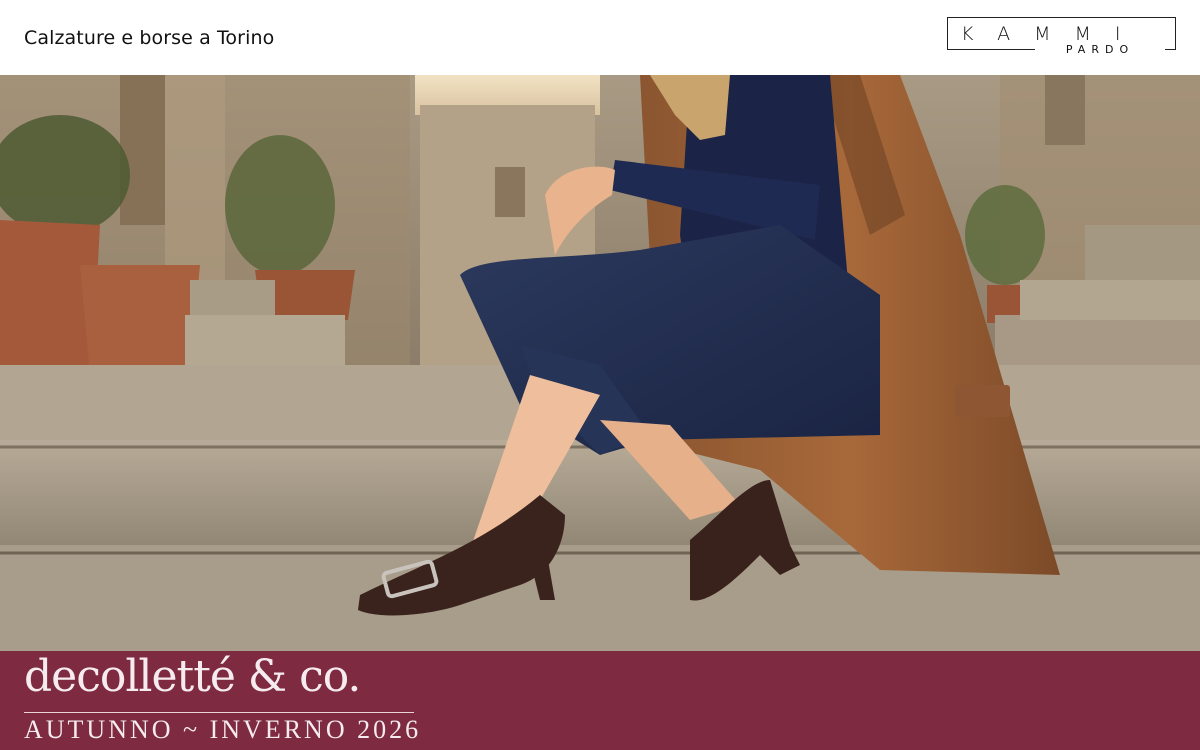  Describe the element at coordinates (600, 700) in the screenshot. I see `collection-banner: decolletté & co. AUTUNNO ~ INVERNO 2026` at that location.